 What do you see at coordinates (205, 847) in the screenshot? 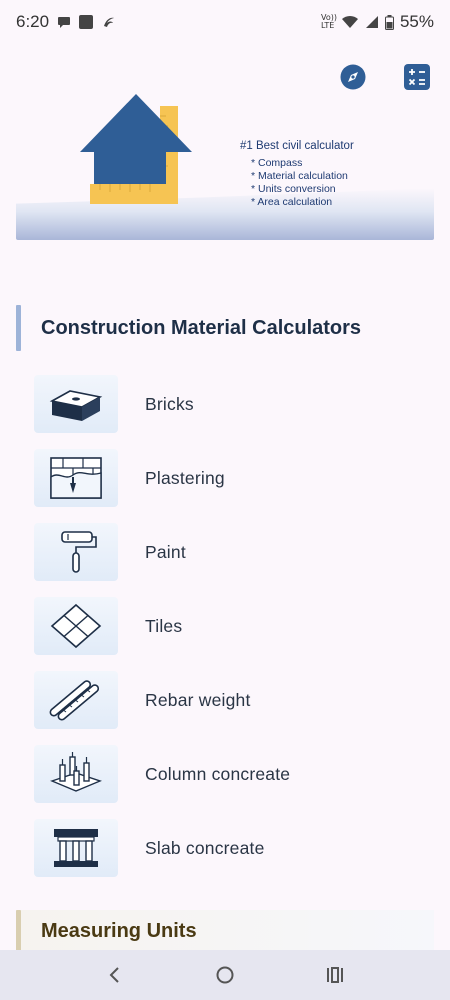
I see `calculator-label: Slab concreate` at bounding box center [205, 847].